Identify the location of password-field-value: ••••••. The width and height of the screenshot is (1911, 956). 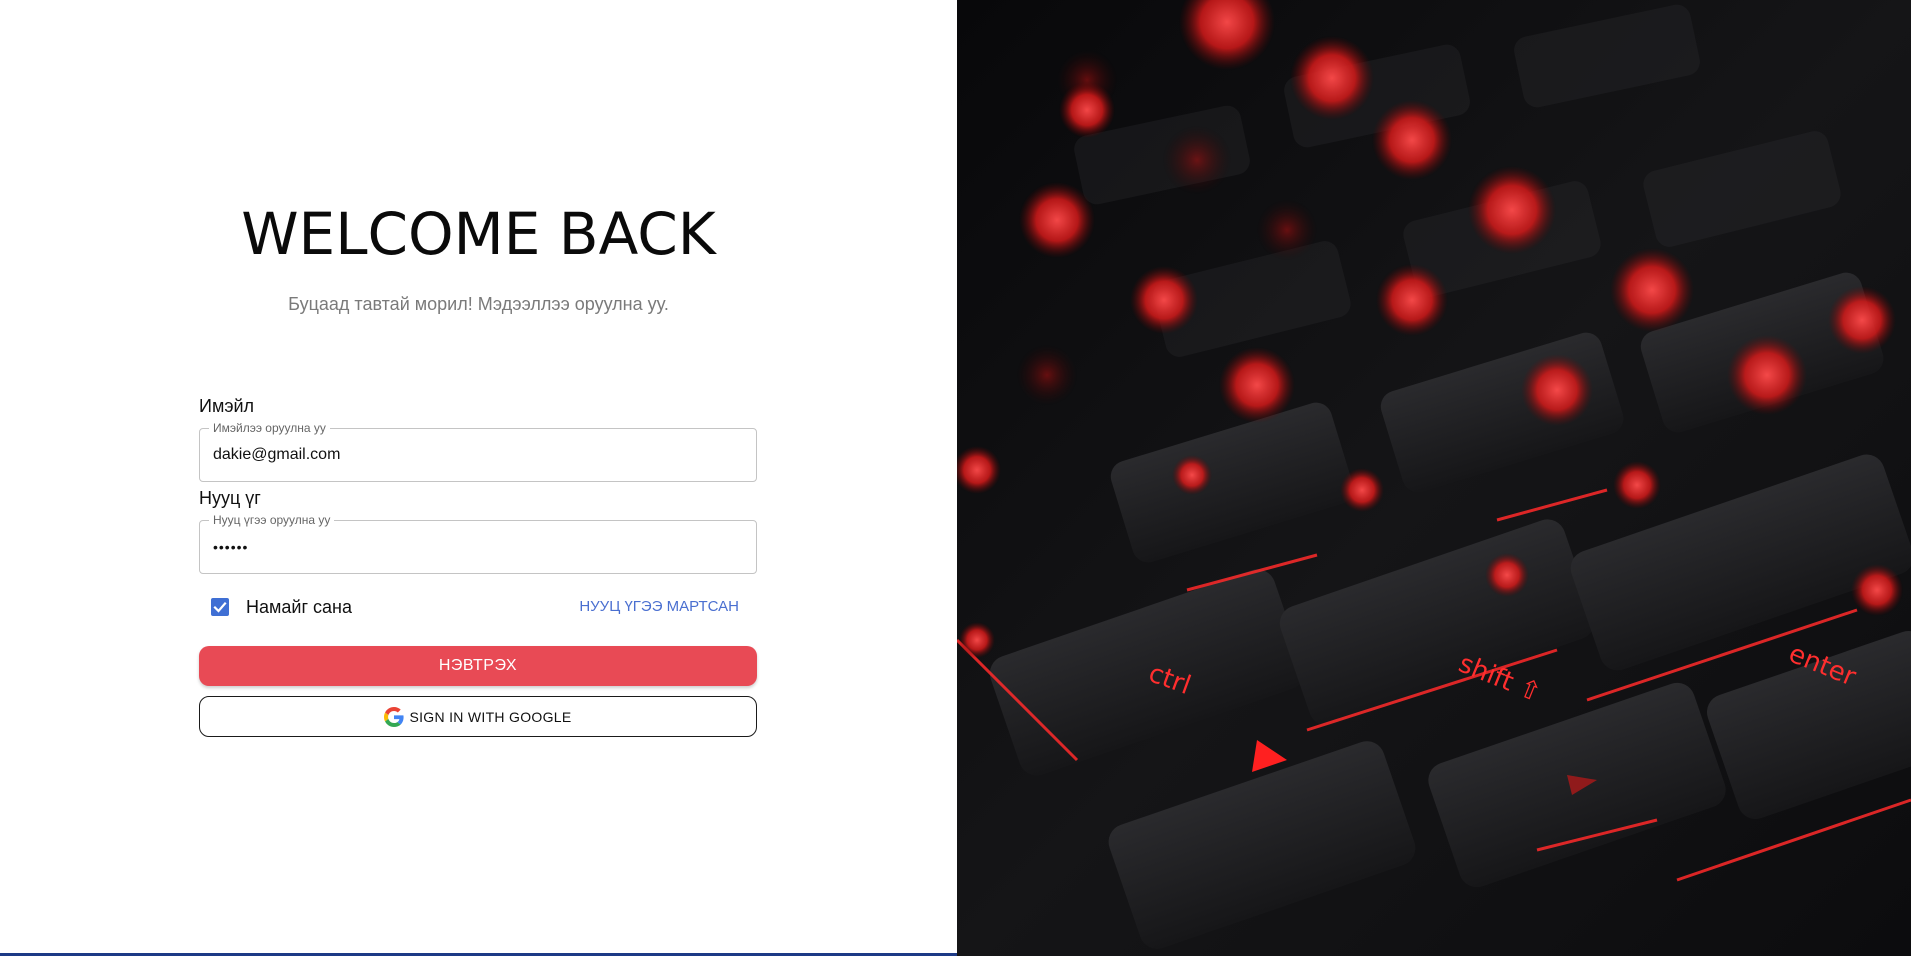
(230, 547).